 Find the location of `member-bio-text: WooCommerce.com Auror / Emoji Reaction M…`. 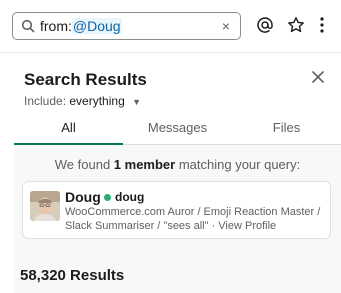

member-bio-text: WooCommerce.com Auror / Emoji Reaction M… is located at coordinates (193, 219).